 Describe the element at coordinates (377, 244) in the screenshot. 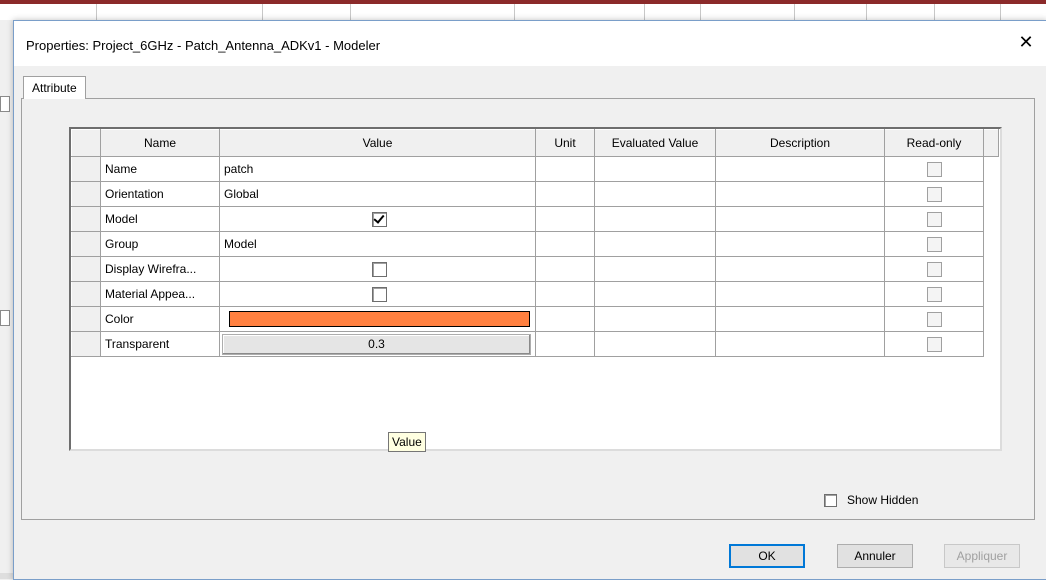

I see `property-value-text: Model` at that location.